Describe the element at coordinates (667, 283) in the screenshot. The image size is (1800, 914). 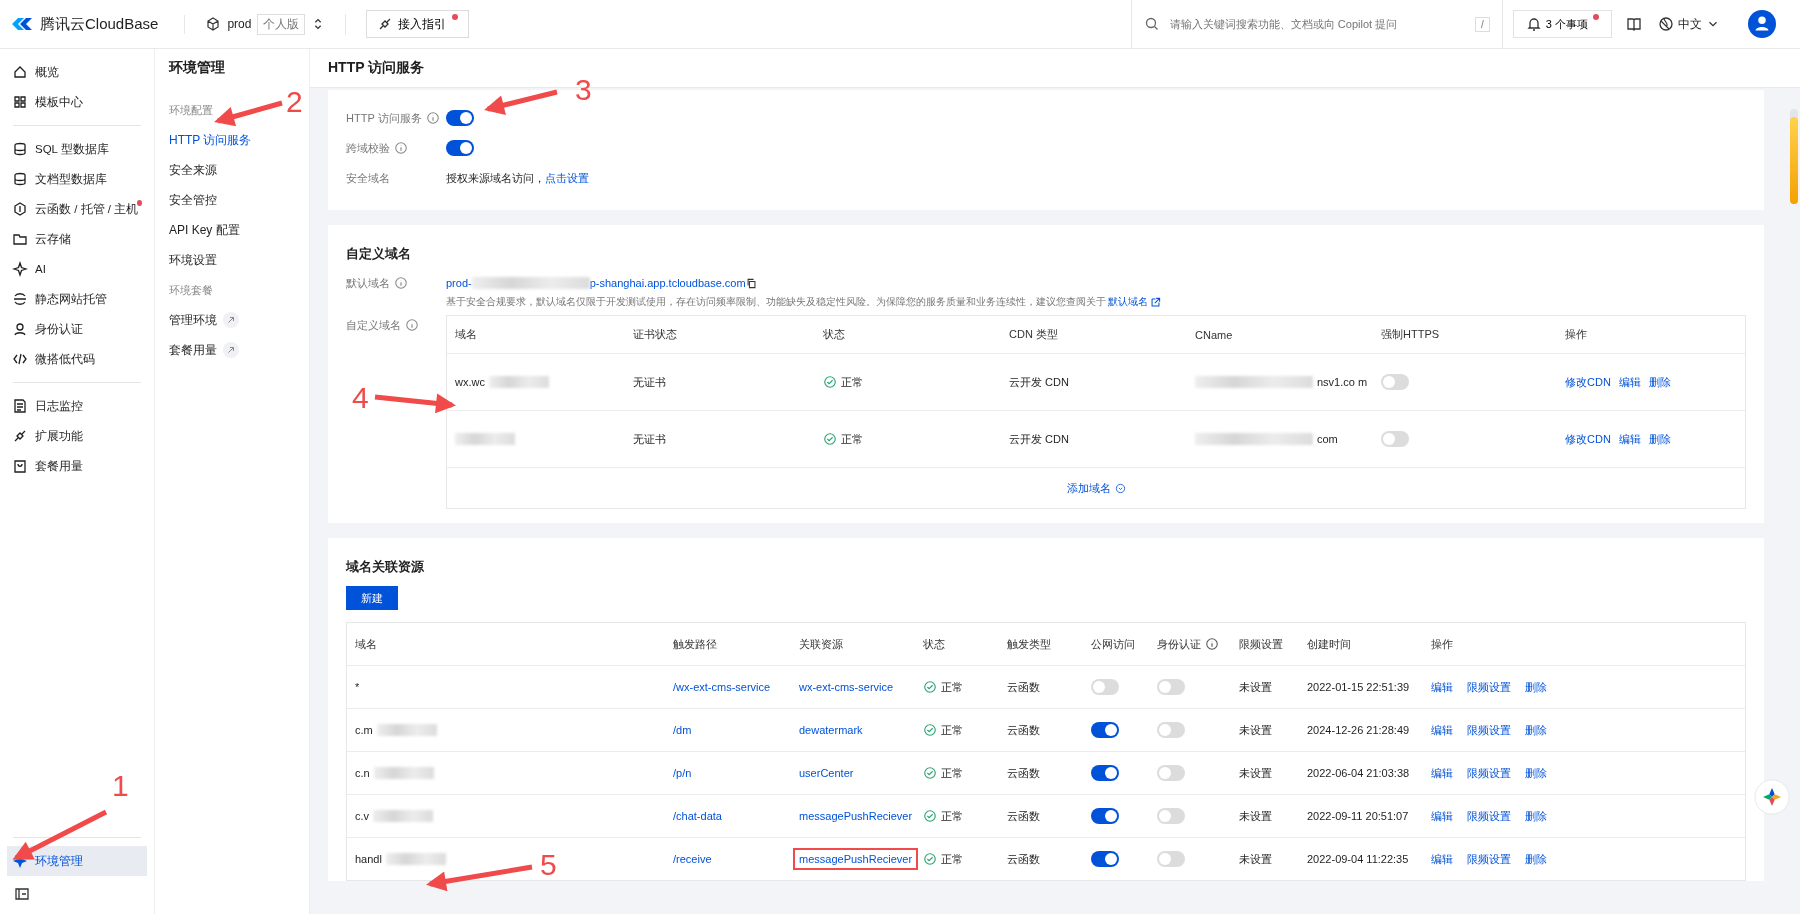
I see `domain-link: p-shanghai.app.tcloudbase.com` at that location.